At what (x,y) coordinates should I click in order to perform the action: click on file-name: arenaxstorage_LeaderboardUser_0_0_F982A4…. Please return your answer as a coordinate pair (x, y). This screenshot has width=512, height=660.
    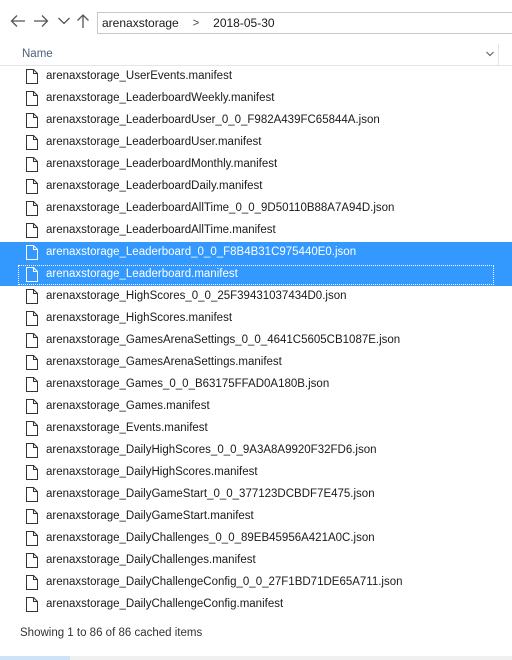
    Looking at the image, I should click on (213, 120).